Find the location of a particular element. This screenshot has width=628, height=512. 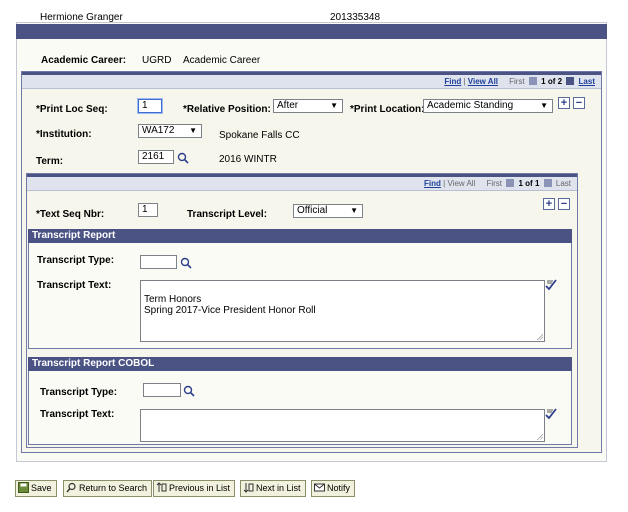

academic-career-description: Academic Career is located at coordinates (222, 60).